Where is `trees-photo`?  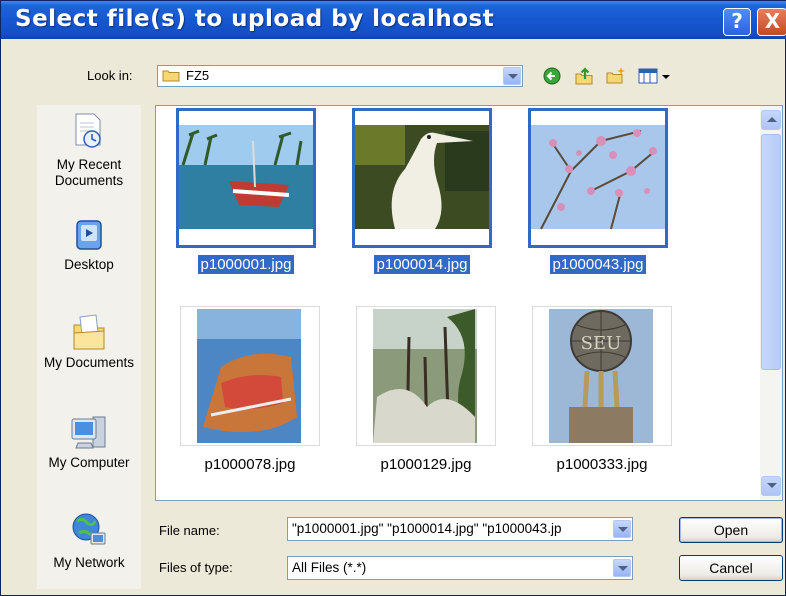
trees-photo is located at coordinates (425, 376).